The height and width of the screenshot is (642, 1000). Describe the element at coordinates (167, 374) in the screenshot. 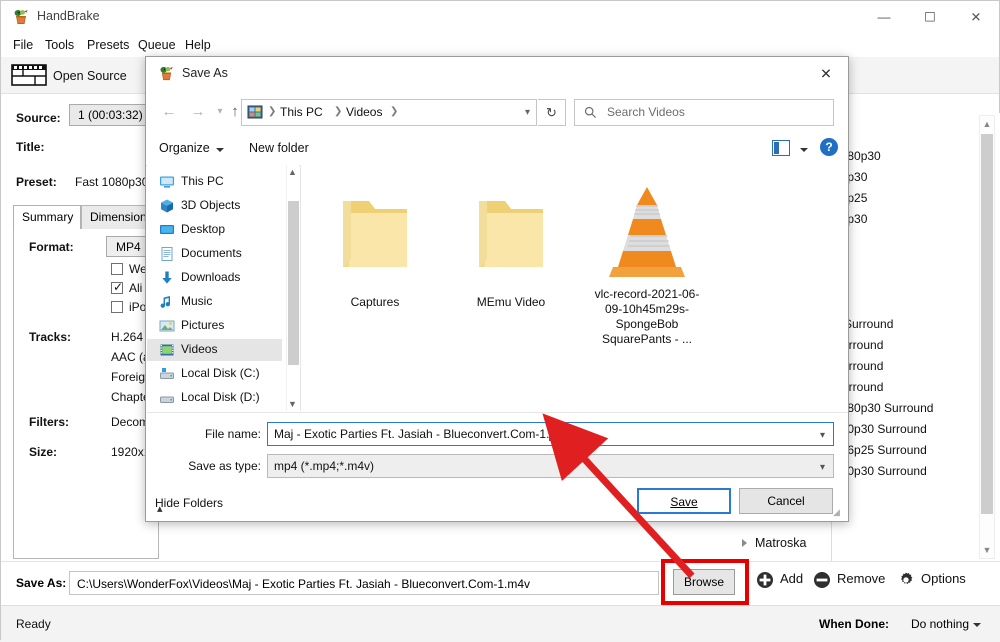

I see `system-drive-icon` at that location.